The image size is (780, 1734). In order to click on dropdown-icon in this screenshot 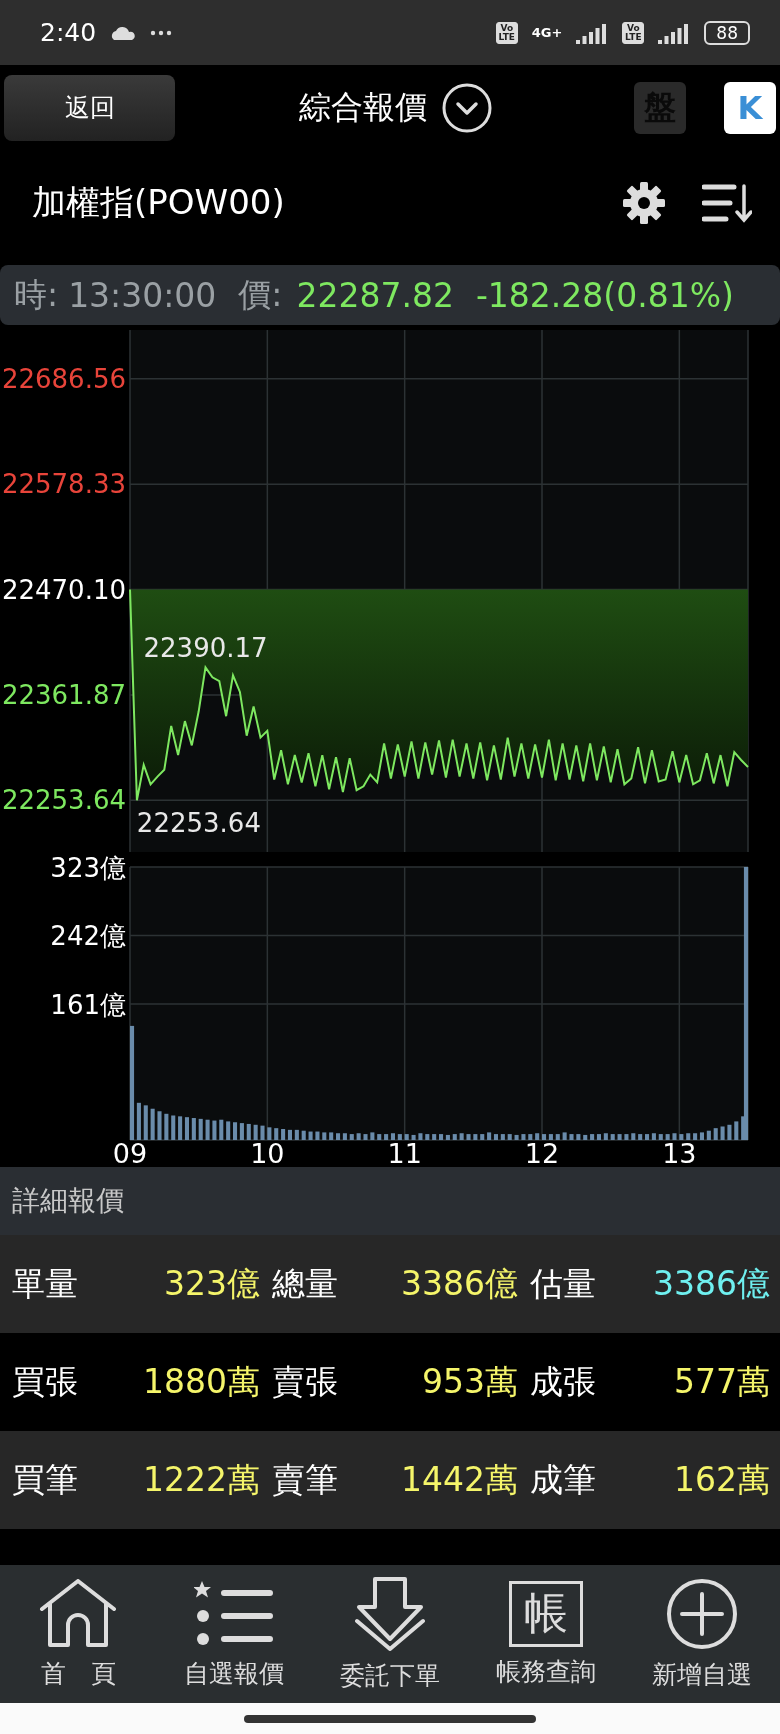, I will do `click(466, 107)`.